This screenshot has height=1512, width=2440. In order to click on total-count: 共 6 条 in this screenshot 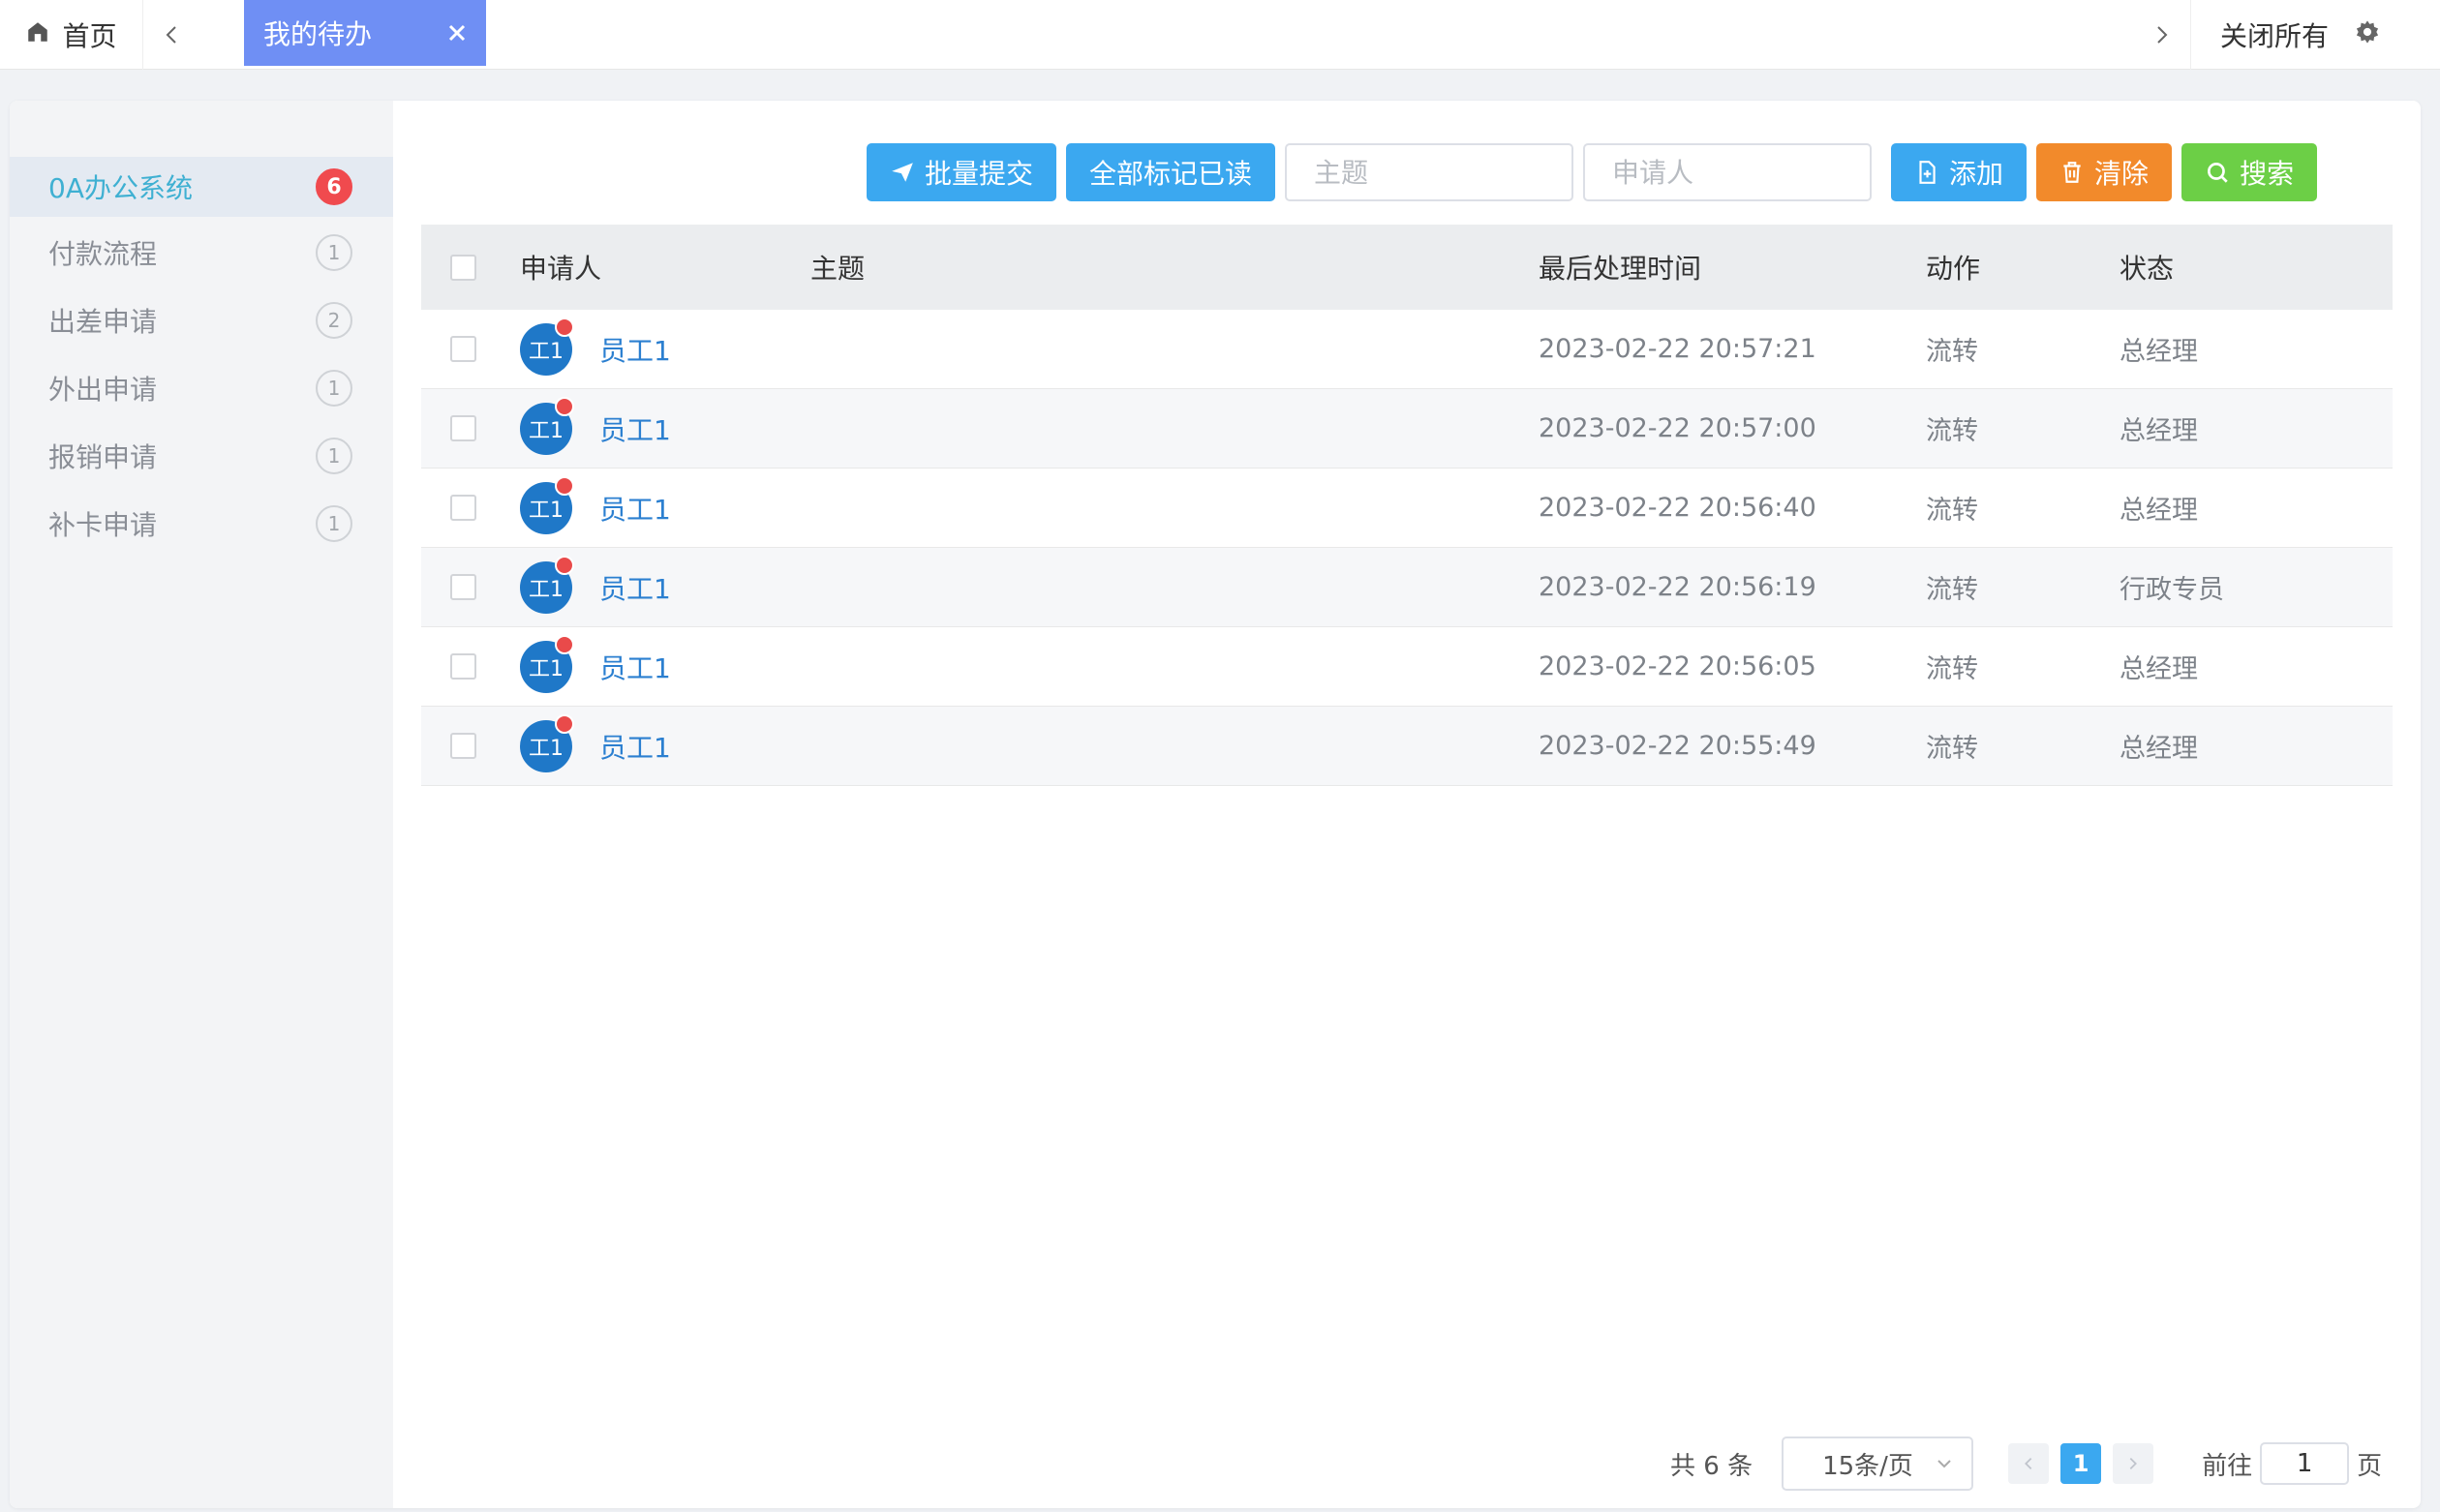, I will do `click(1712, 1466)`.